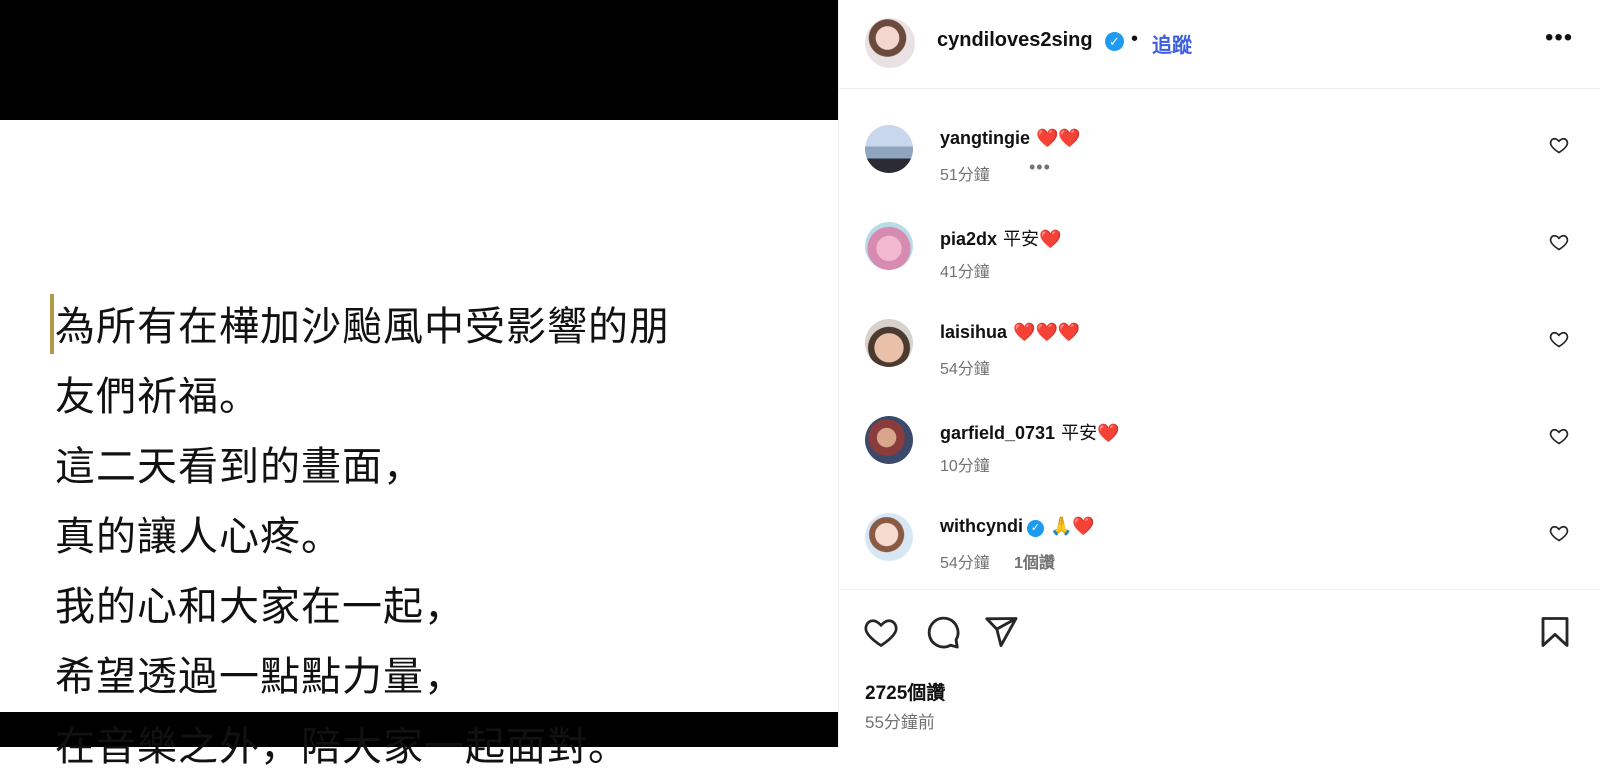 The image size is (1600, 782). Describe the element at coordinates (239, 467) in the screenshot. I see `post-text-line: 這二天看到的畫面，` at that location.